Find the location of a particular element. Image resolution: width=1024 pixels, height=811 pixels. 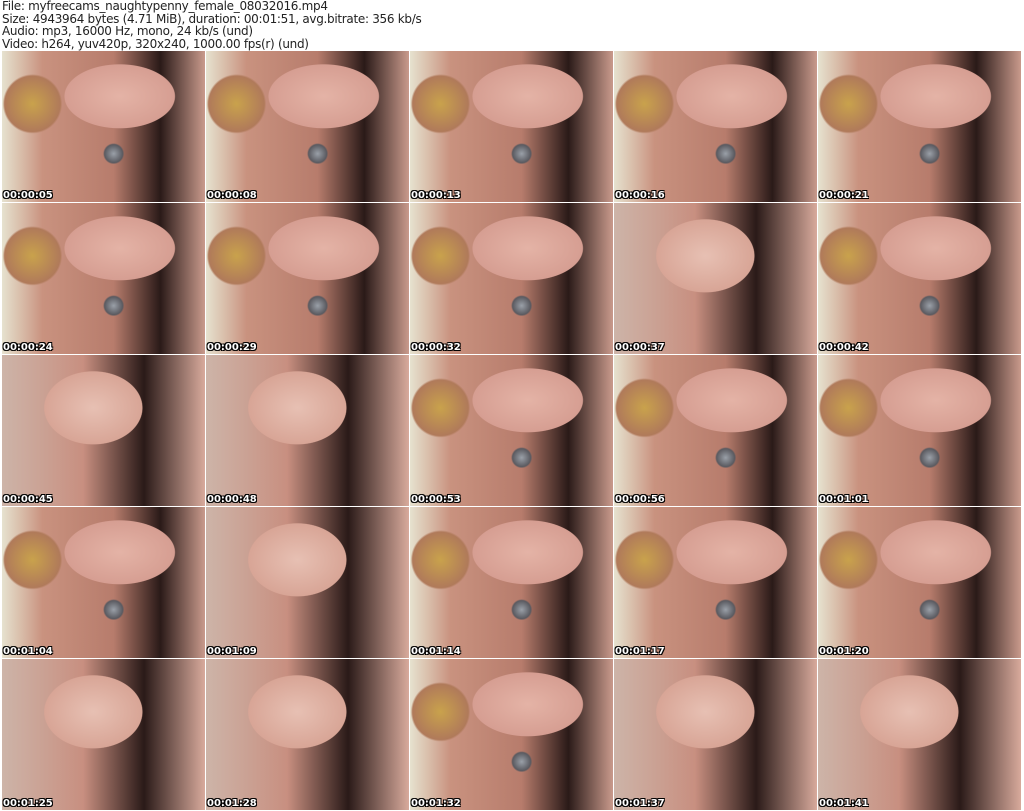

thumbnail-timestamp: 00:01:20 is located at coordinates (844, 651).